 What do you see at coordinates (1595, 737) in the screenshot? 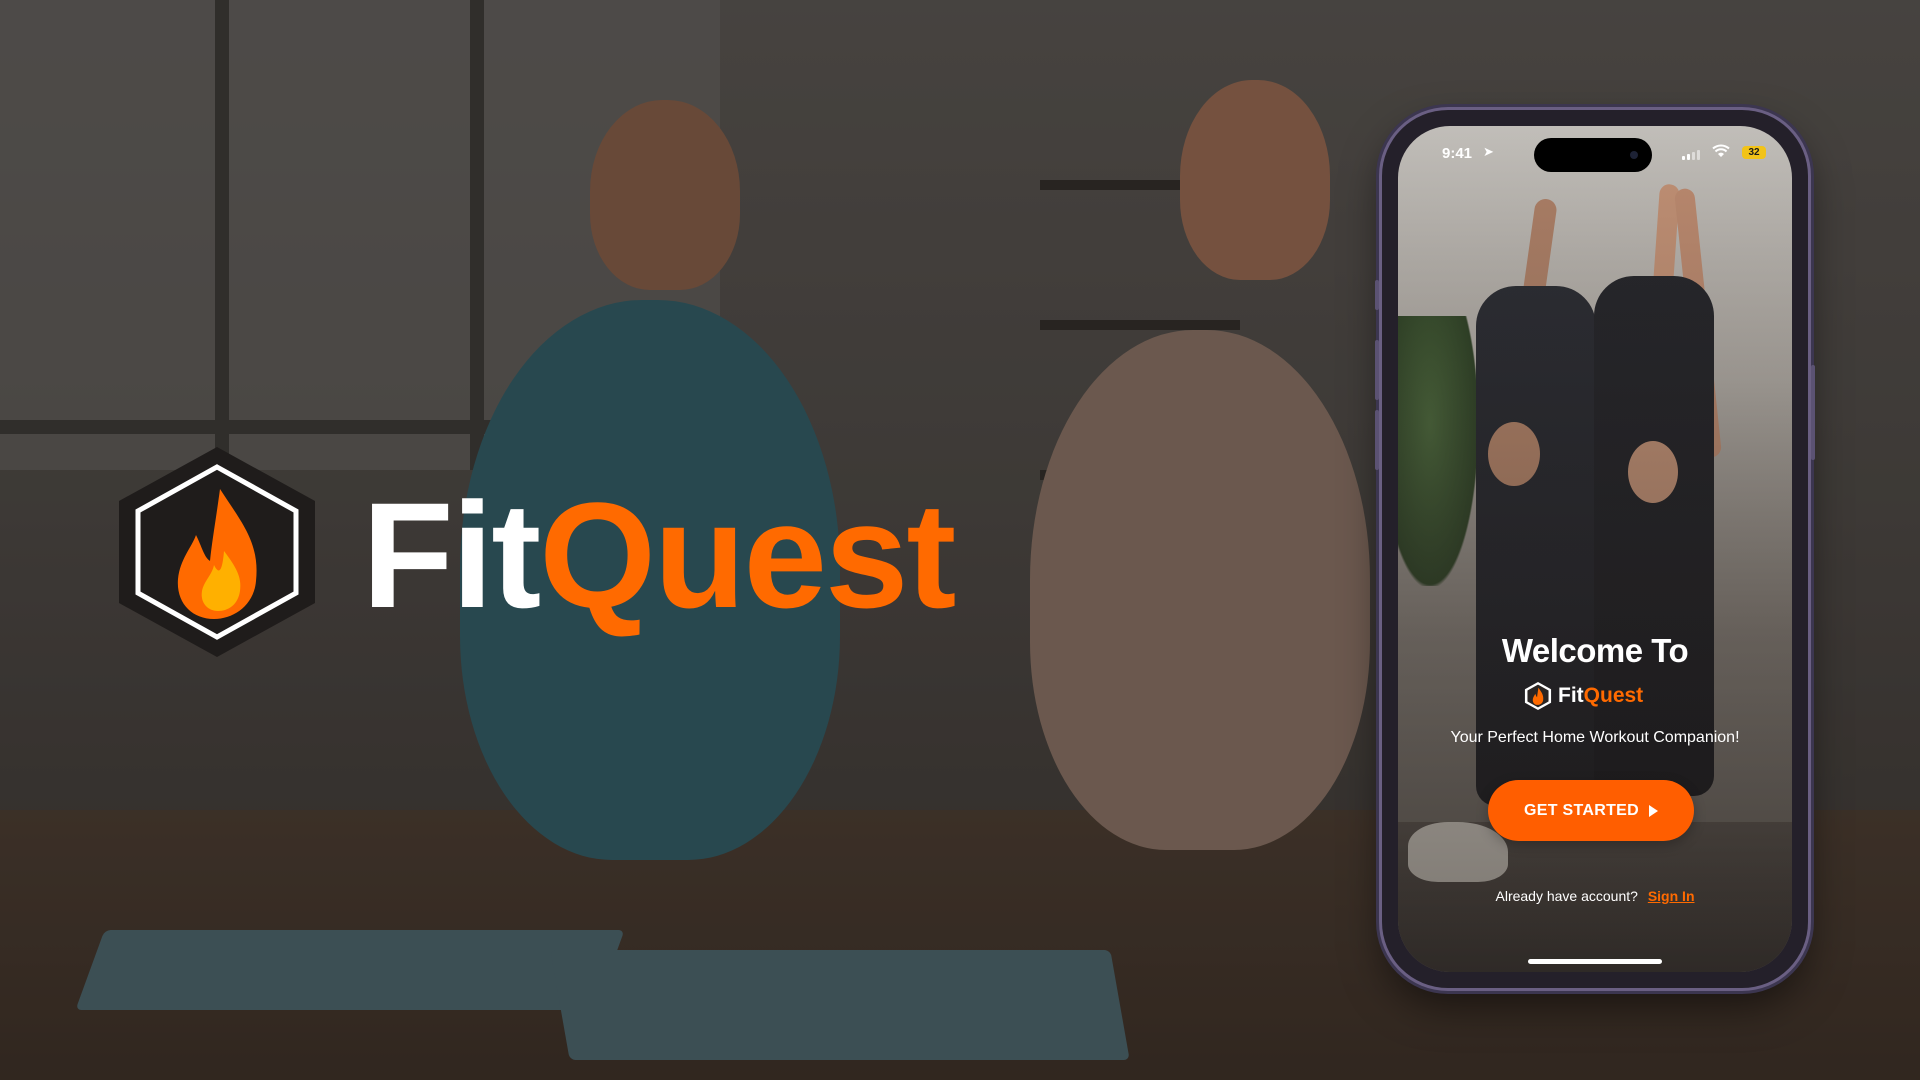
I see `tagline: Your Perfect Home Workout Companion!` at bounding box center [1595, 737].